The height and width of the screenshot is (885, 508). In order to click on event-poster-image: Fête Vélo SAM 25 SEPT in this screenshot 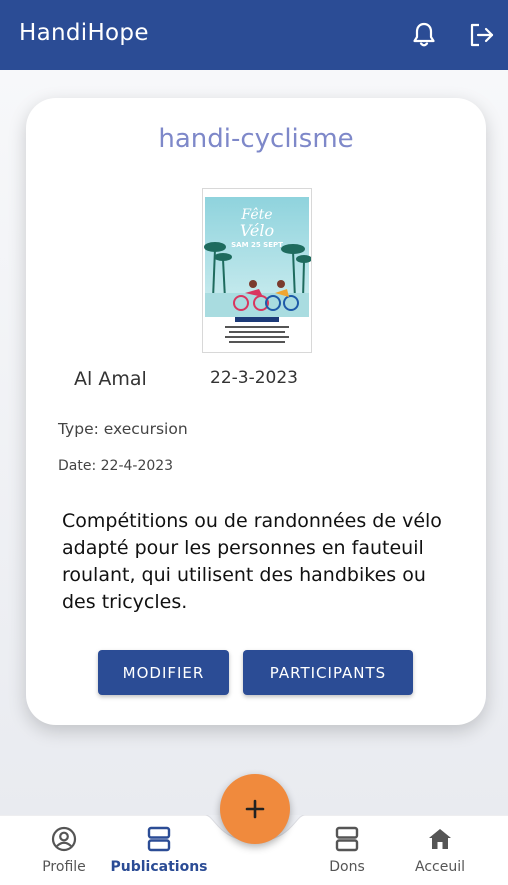, I will do `click(257, 270)`.